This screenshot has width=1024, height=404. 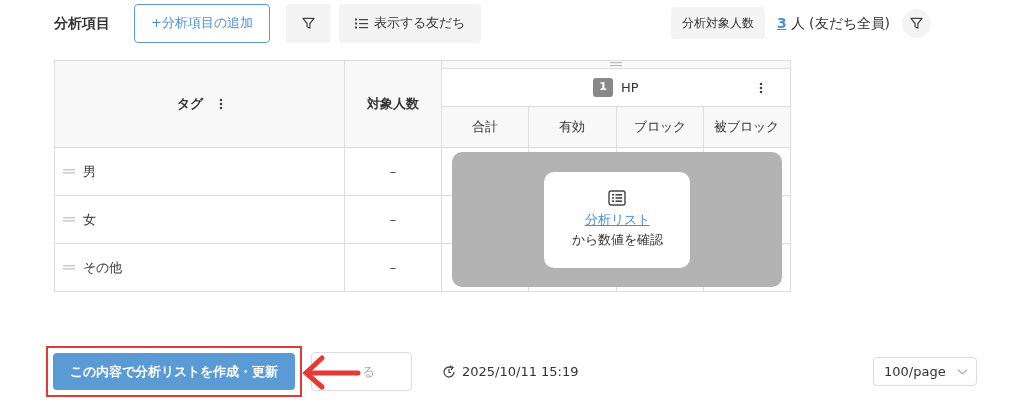 I want to click on column-header: 被ブロック, so click(x=747, y=127).